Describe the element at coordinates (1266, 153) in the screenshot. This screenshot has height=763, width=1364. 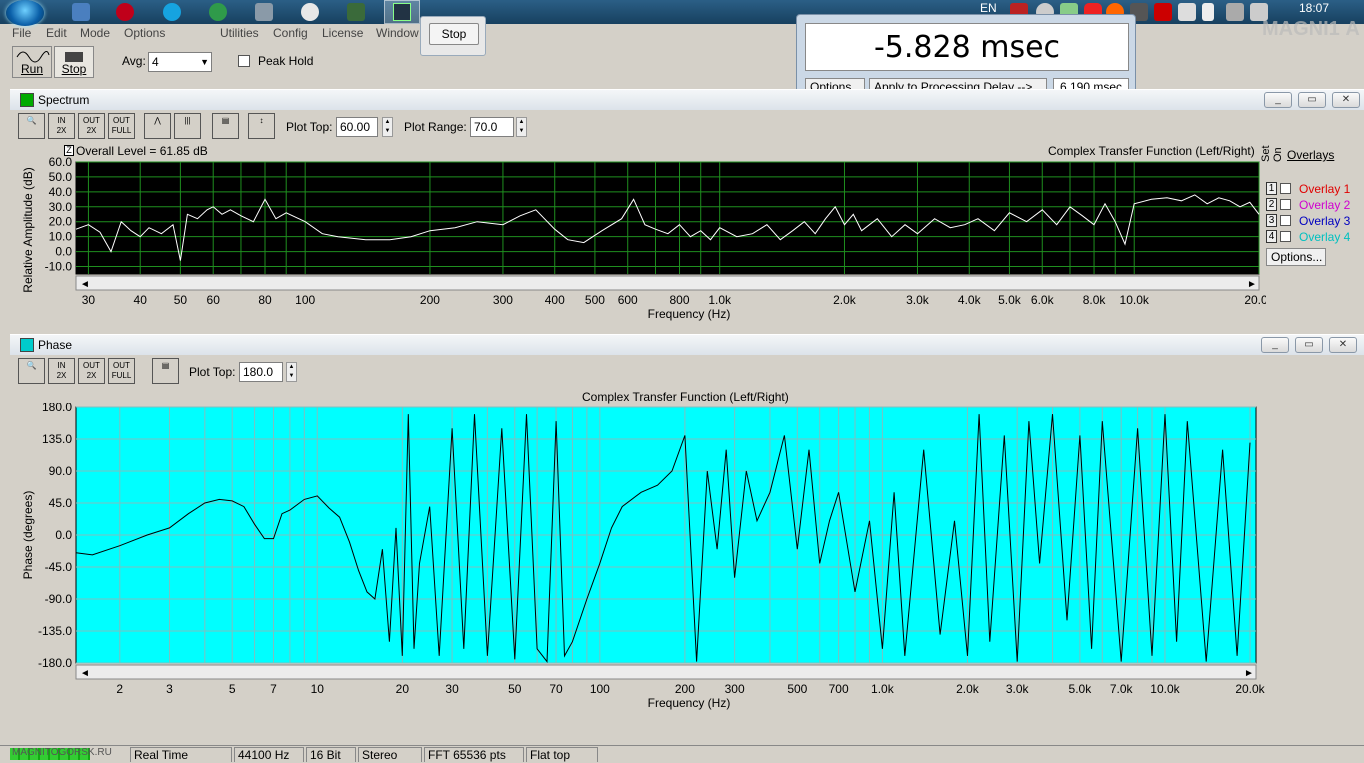
I see `set-label: Set` at that location.